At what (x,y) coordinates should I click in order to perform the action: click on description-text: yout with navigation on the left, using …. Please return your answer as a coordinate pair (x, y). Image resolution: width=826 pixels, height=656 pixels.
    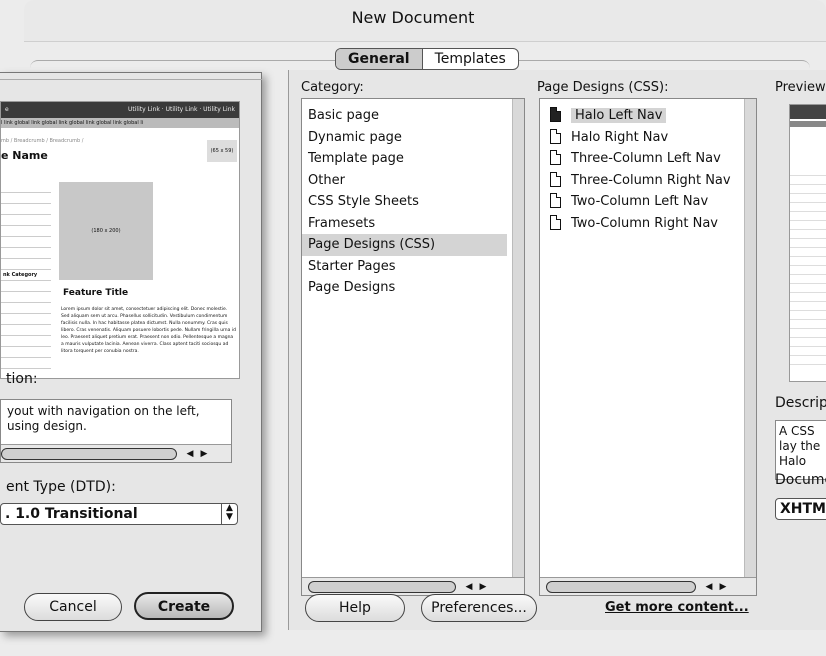
    Looking at the image, I should click on (103, 418).